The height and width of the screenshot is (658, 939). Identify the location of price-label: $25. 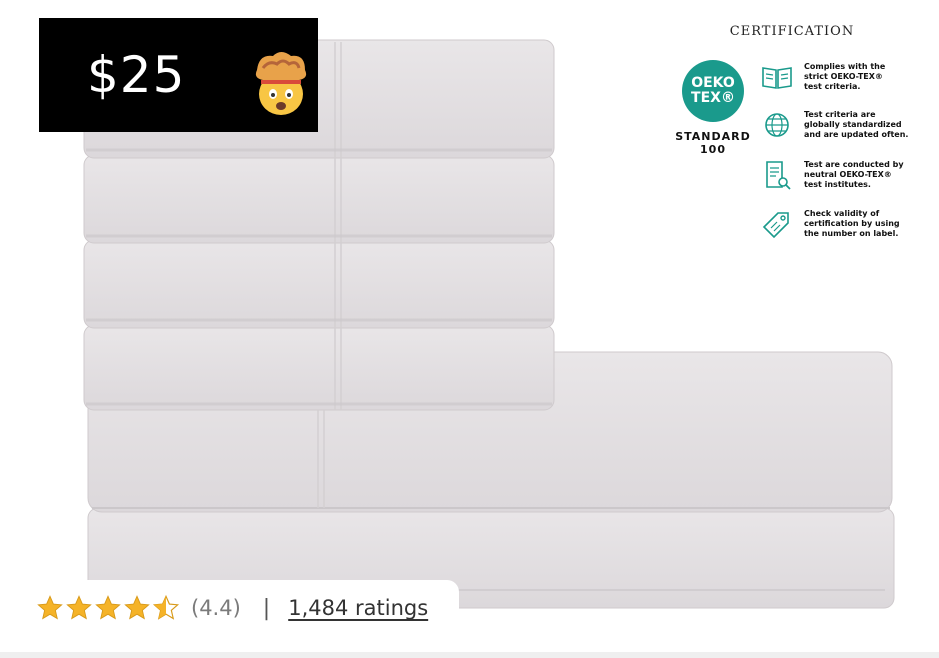
(136, 75).